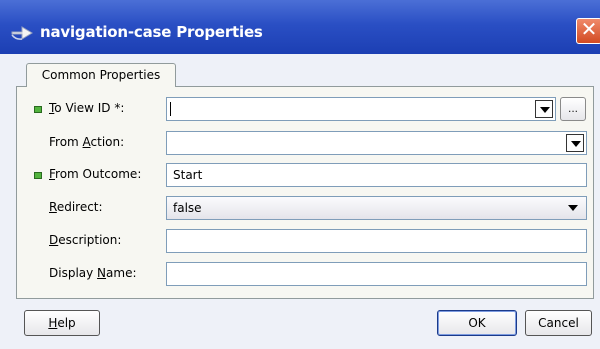 This screenshot has height=349, width=600. Describe the element at coordinates (151, 32) in the screenshot. I see `window-title: navigation-case Properties` at that location.